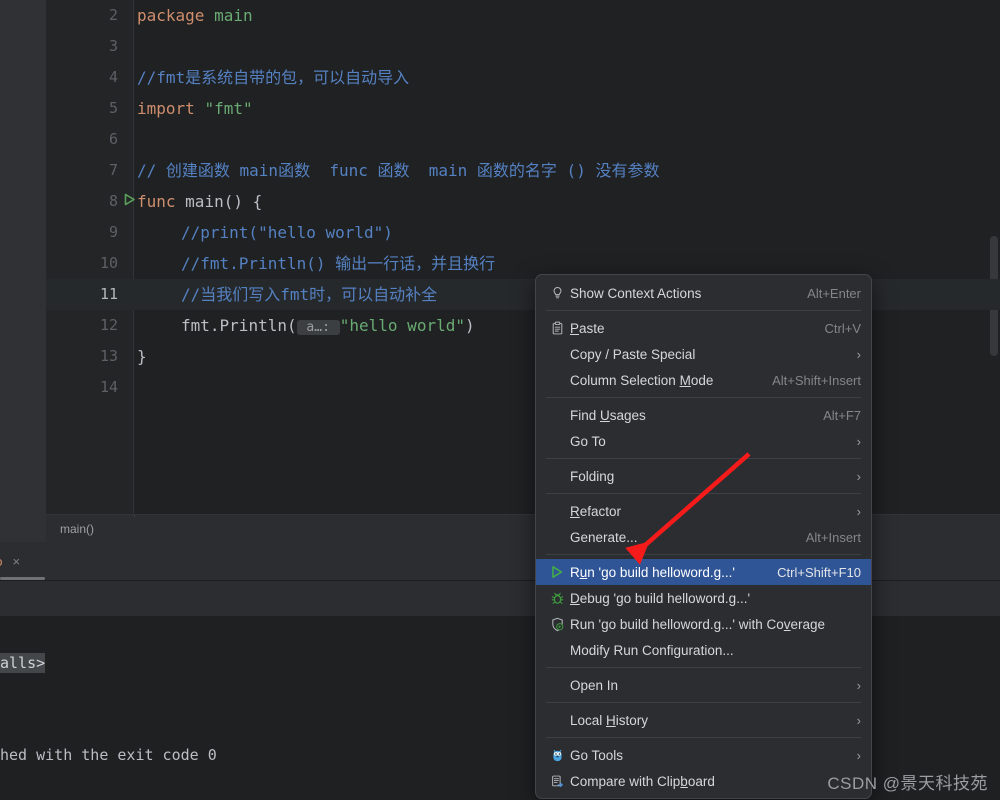 Image resolution: width=1000 pixels, height=800 pixels. Describe the element at coordinates (113, 201) in the screenshot. I see `line-number: 8` at that location.